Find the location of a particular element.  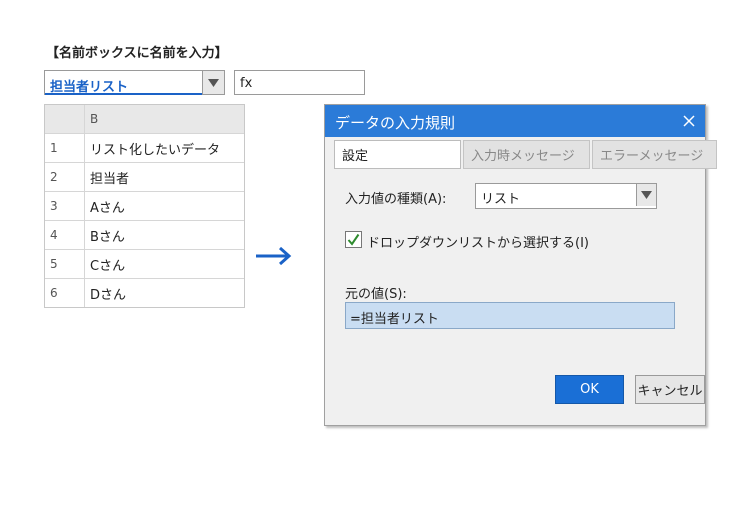

source-input: =担当者リスト is located at coordinates (510, 315).